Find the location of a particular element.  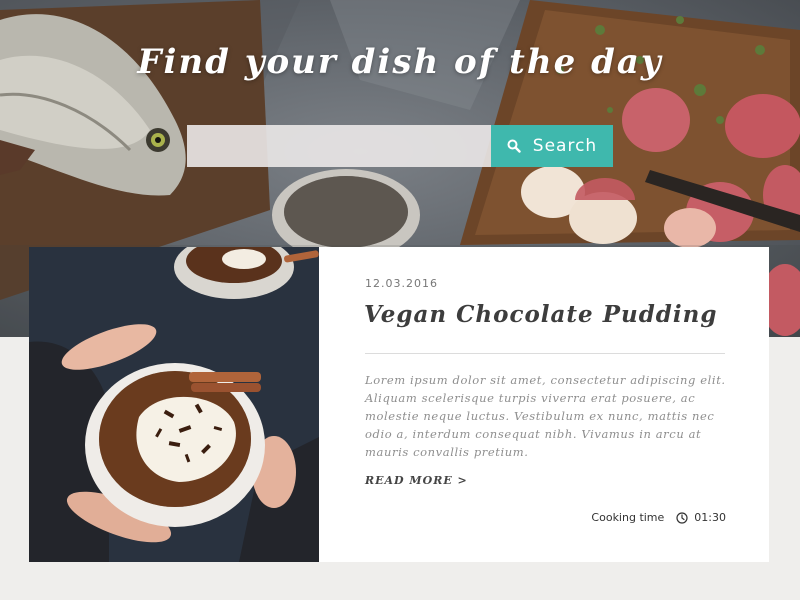

clock-icon is located at coordinates (682, 517).